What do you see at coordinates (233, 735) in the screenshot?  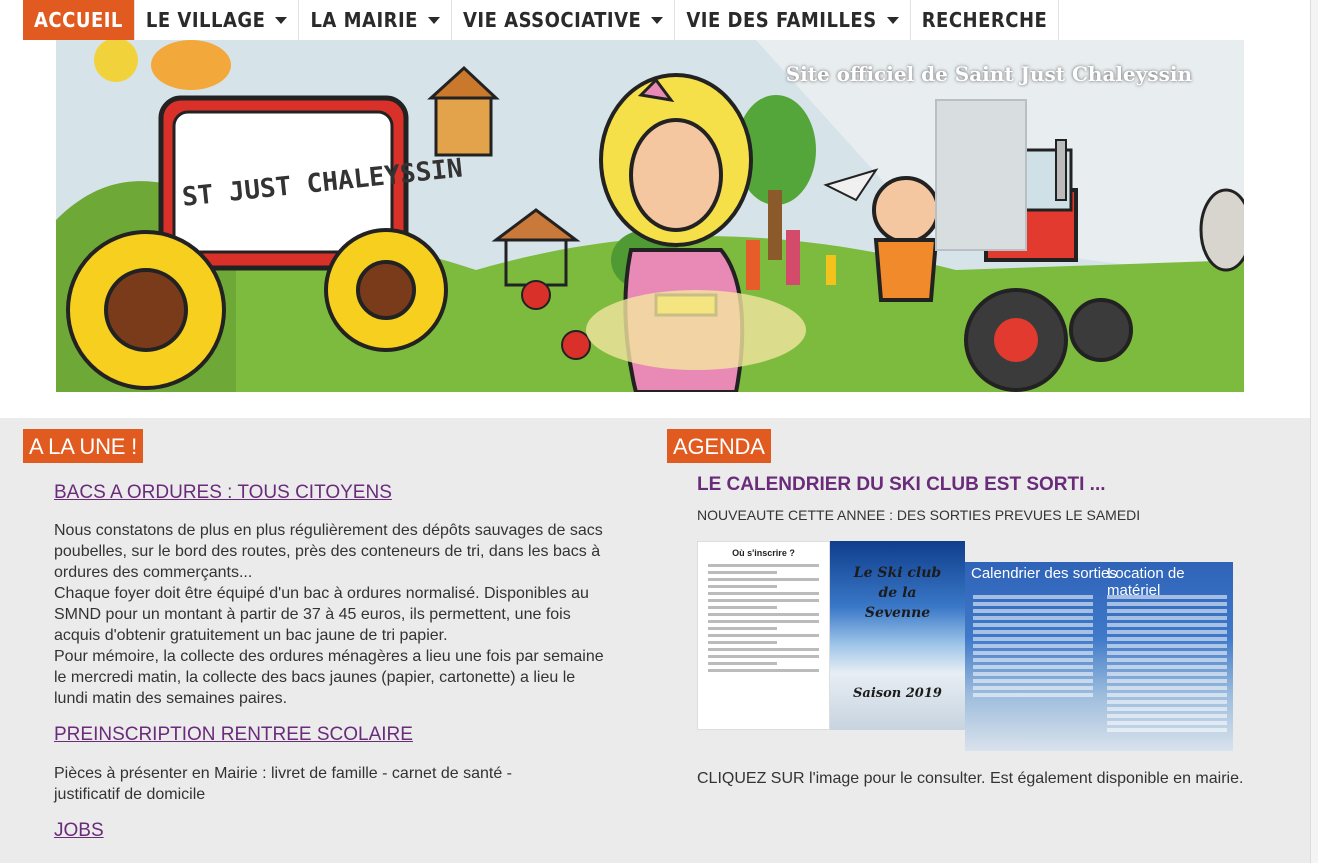 I see `article-link-preinscription: PREINSCRIPTION RENTREE SCOLAIRE` at bounding box center [233, 735].